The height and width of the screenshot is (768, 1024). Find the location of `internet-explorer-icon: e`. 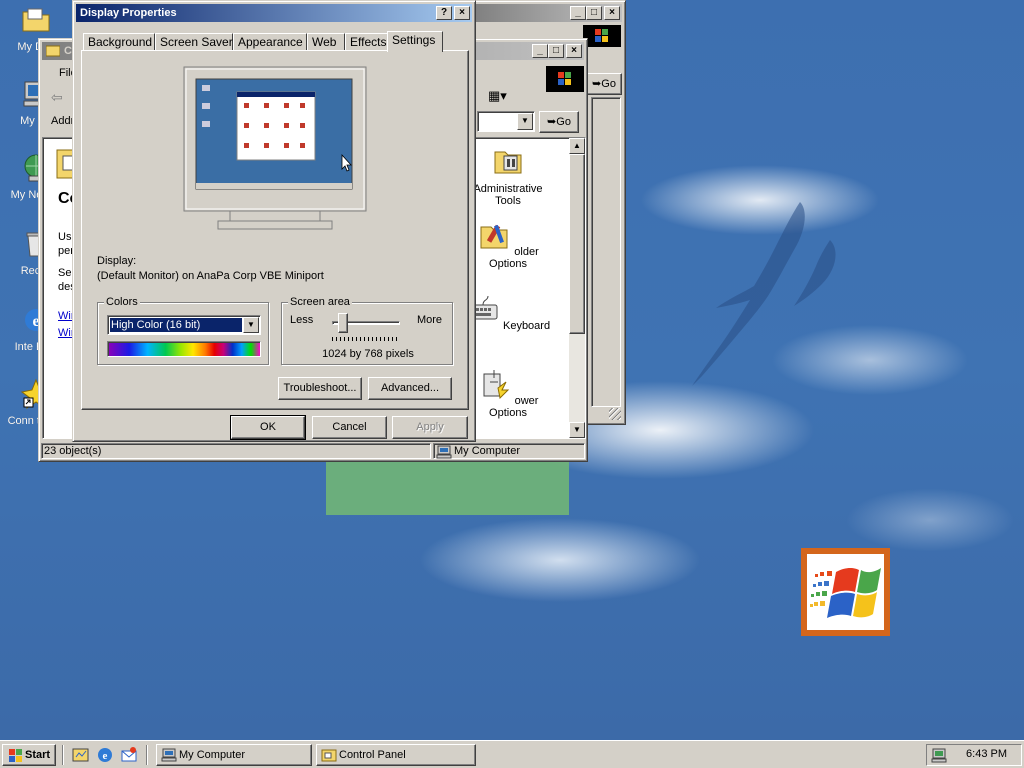

internet-explorer-icon: e is located at coordinates (105, 755).